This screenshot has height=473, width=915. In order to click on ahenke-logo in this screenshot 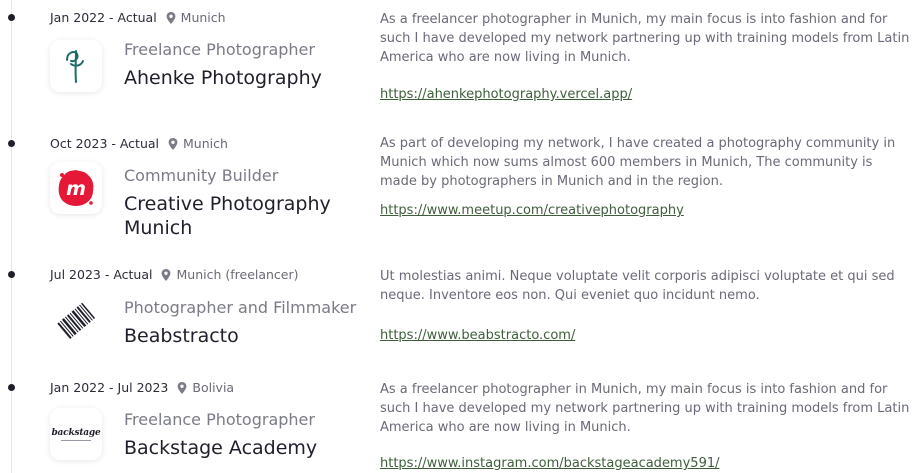, I will do `click(76, 66)`.